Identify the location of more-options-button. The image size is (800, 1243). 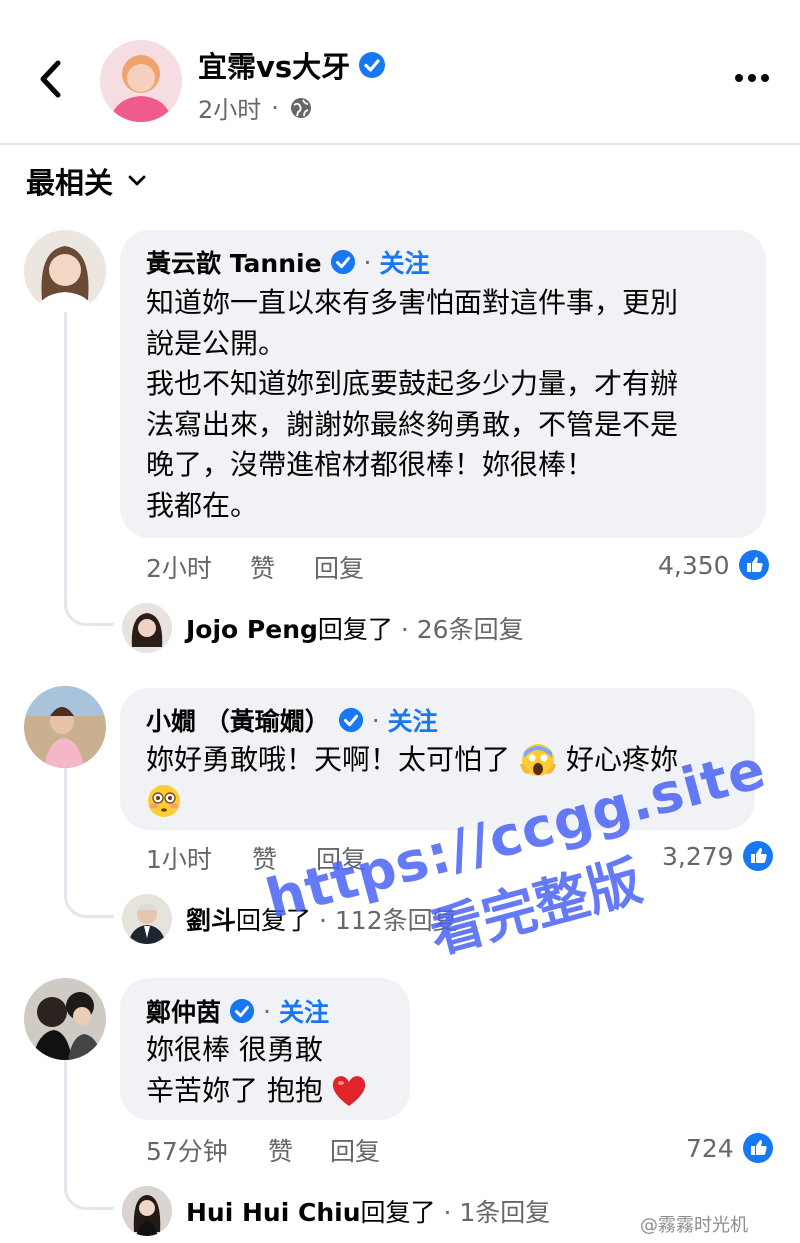
(752, 78).